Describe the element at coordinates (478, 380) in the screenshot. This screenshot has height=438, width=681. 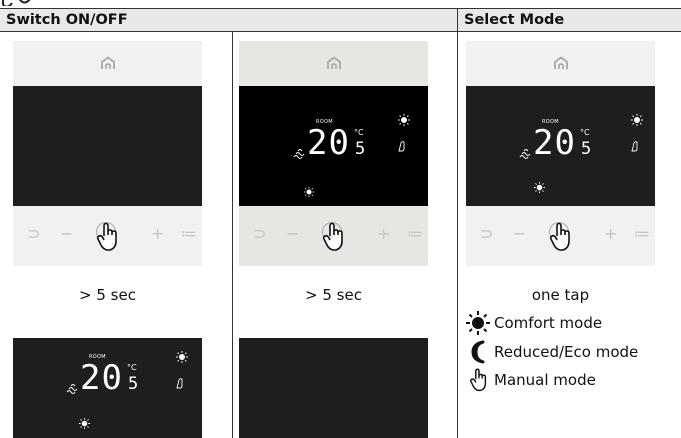
I see `hand-icon` at that location.